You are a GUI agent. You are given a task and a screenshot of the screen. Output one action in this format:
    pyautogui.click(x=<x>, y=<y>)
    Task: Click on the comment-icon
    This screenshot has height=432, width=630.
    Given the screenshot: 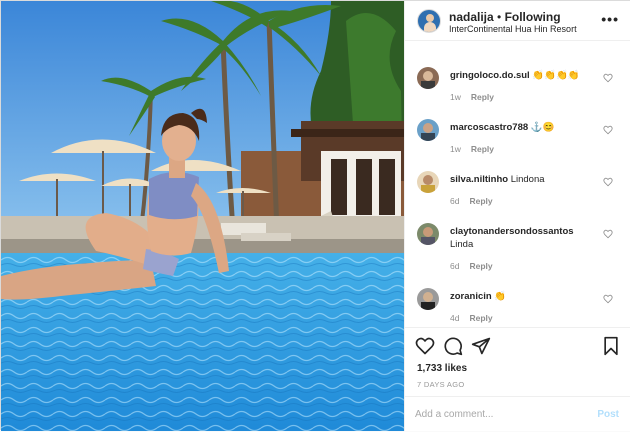 What is the action you would take?
    pyautogui.click(x=453, y=346)
    